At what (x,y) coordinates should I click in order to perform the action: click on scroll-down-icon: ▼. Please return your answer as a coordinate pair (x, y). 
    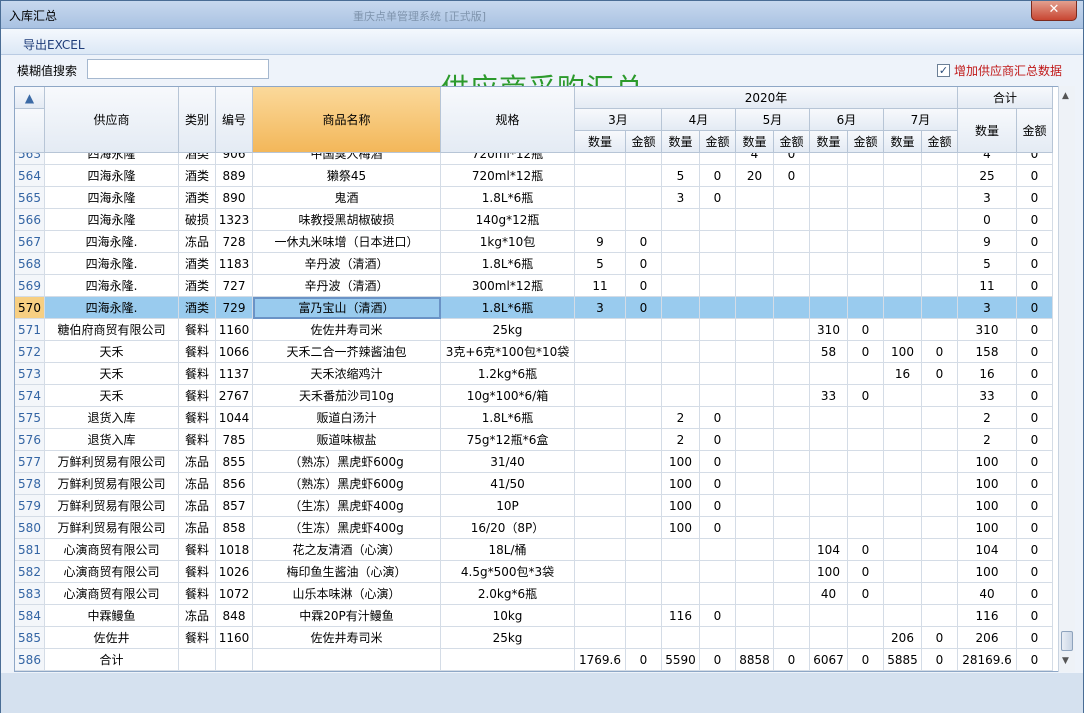
    Looking at the image, I should click on (1065, 661).